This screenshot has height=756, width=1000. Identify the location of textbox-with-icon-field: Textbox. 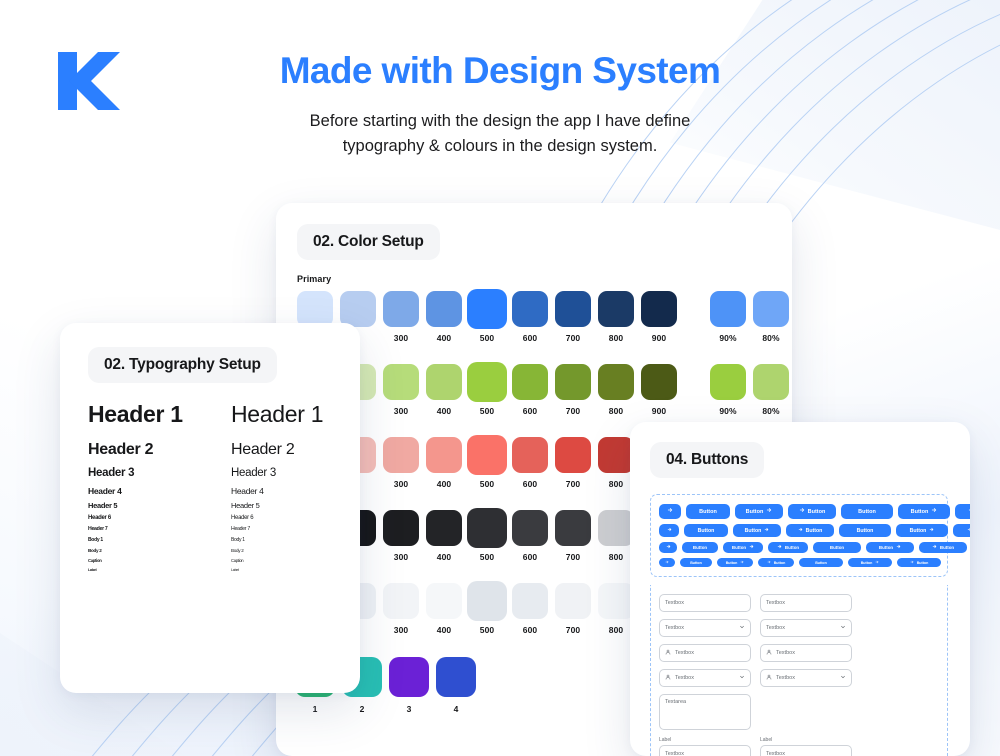
(705, 653).